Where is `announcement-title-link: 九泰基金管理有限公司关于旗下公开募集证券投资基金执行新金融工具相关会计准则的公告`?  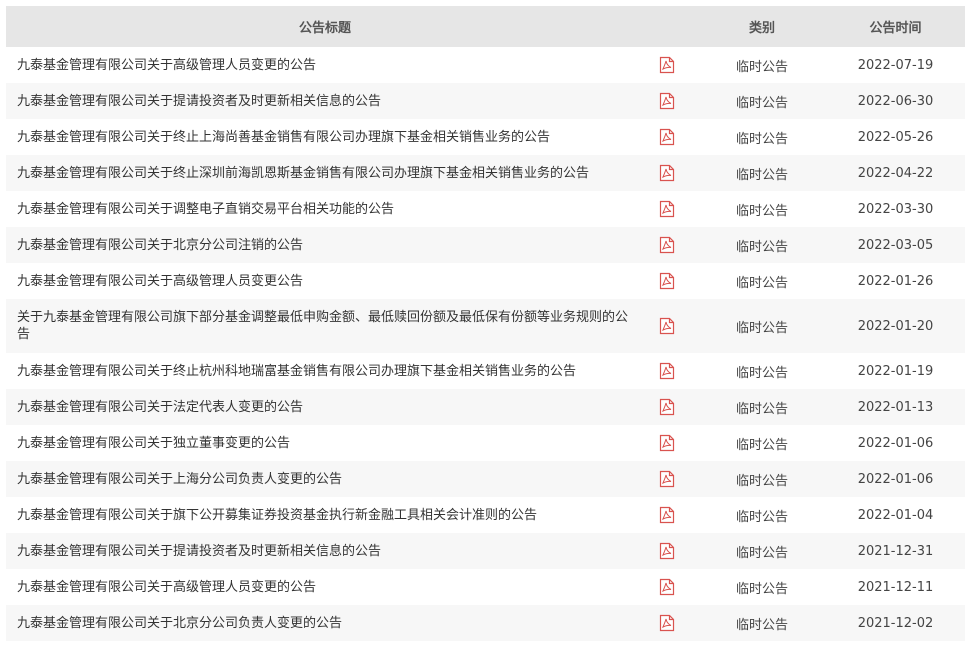
announcement-title-link: 九泰基金管理有限公司关于旗下公开募集证券投资基金执行新金融工具相关会计准则的公告 is located at coordinates (277, 515).